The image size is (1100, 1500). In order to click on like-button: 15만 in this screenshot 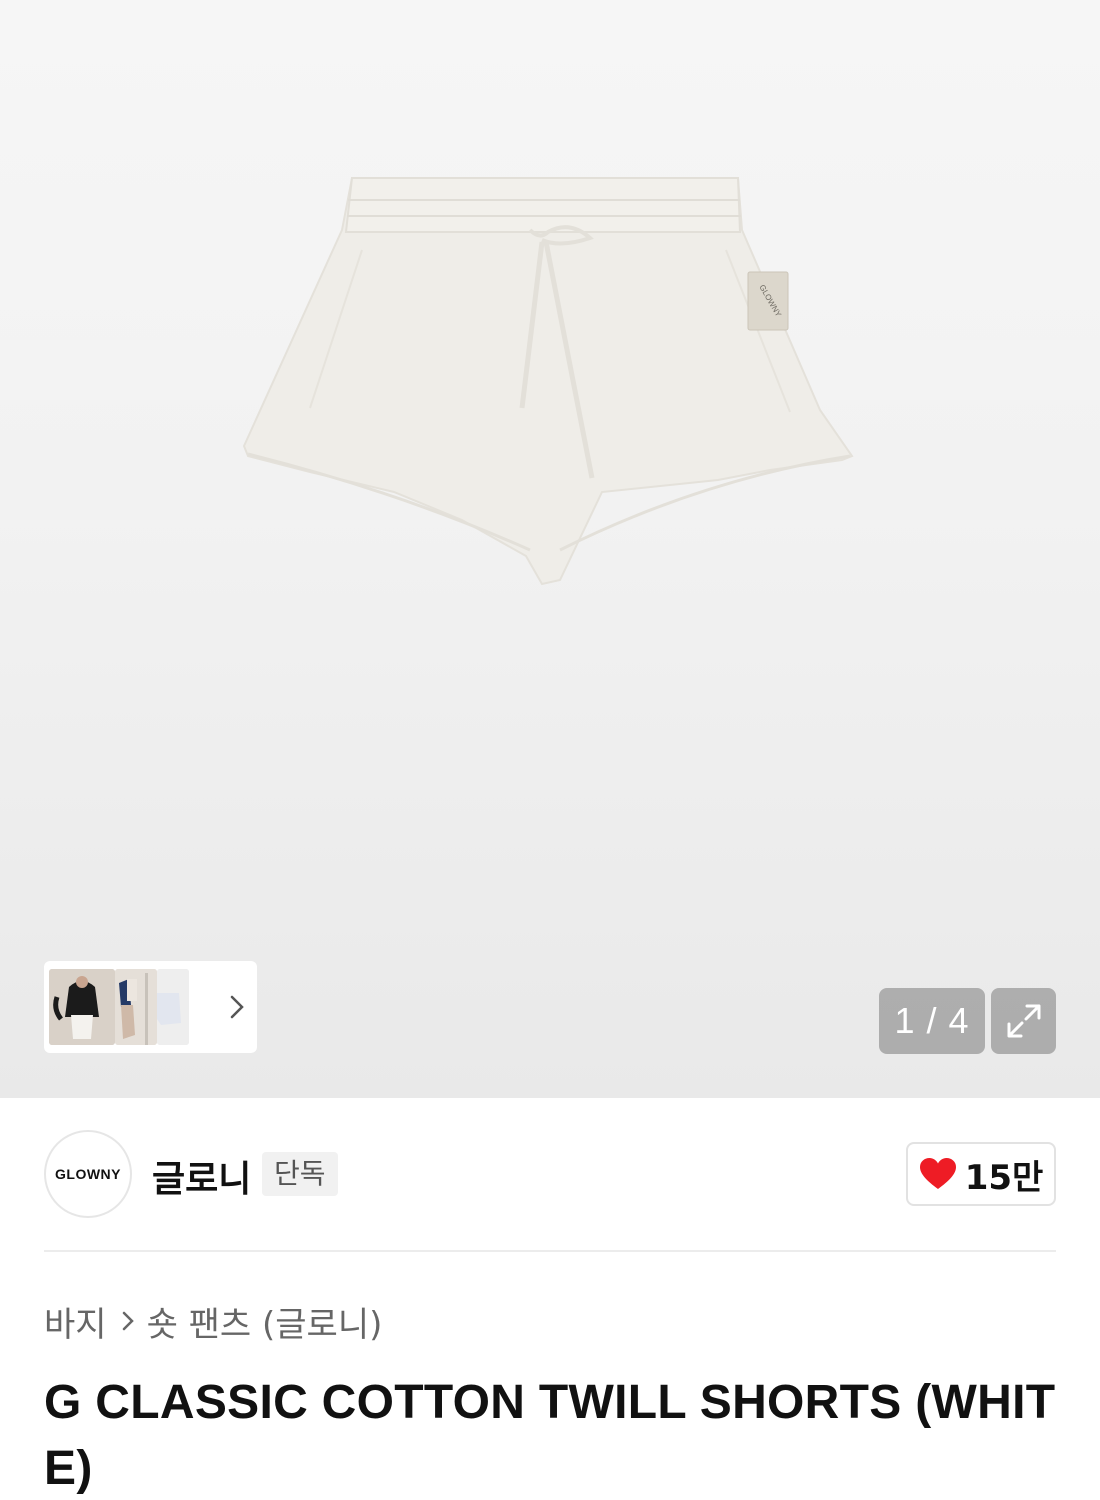, I will do `click(981, 1174)`.